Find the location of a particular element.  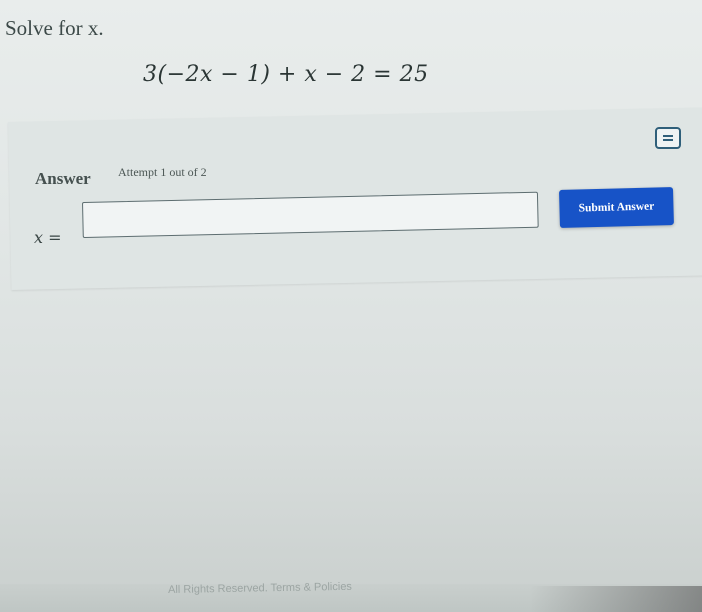

variable-label: x = is located at coordinates (48, 237).